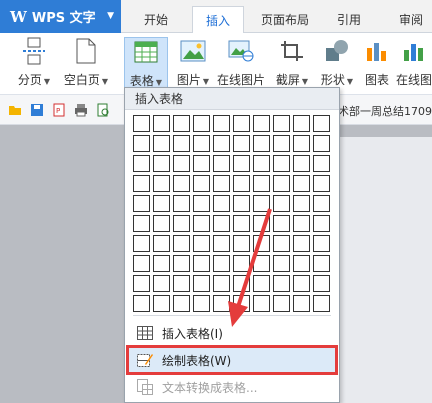 The width and height of the screenshot is (432, 403). I want to click on tab-insert: 插入, so click(218, 20).